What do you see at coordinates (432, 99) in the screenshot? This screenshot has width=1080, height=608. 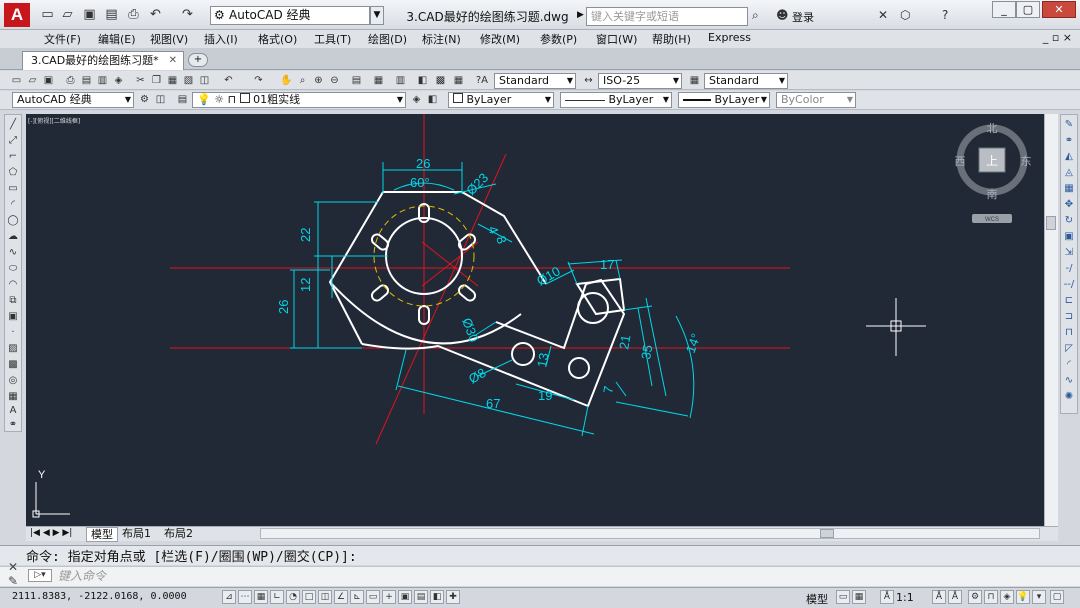 I see `layer-previous-icon: ◧` at bounding box center [432, 99].